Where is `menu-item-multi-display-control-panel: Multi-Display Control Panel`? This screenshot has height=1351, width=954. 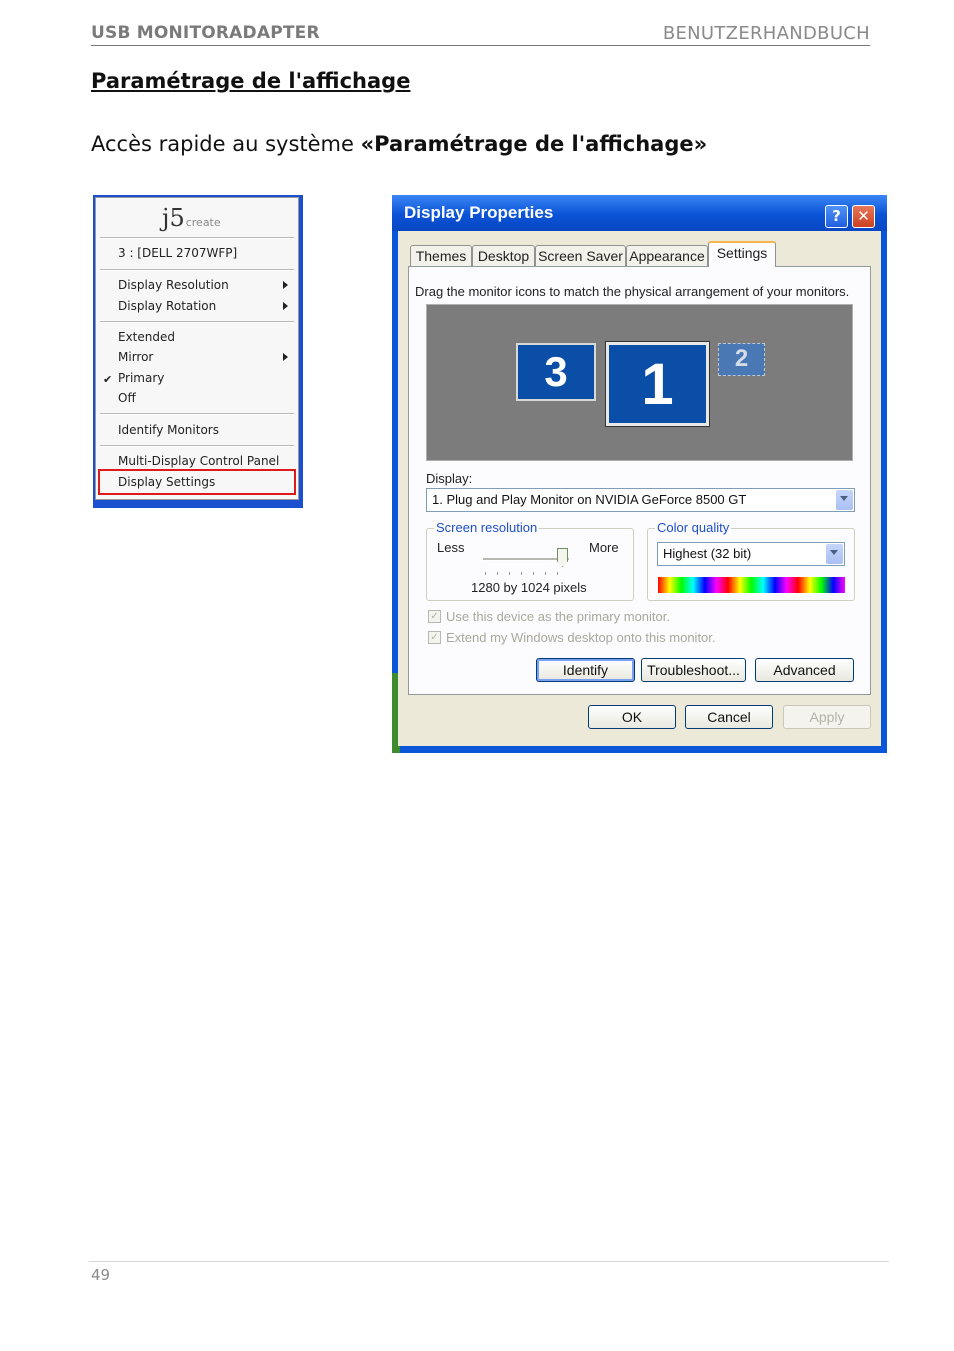 menu-item-multi-display-control-panel: Multi-Display Control Panel is located at coordinates (198, 461).